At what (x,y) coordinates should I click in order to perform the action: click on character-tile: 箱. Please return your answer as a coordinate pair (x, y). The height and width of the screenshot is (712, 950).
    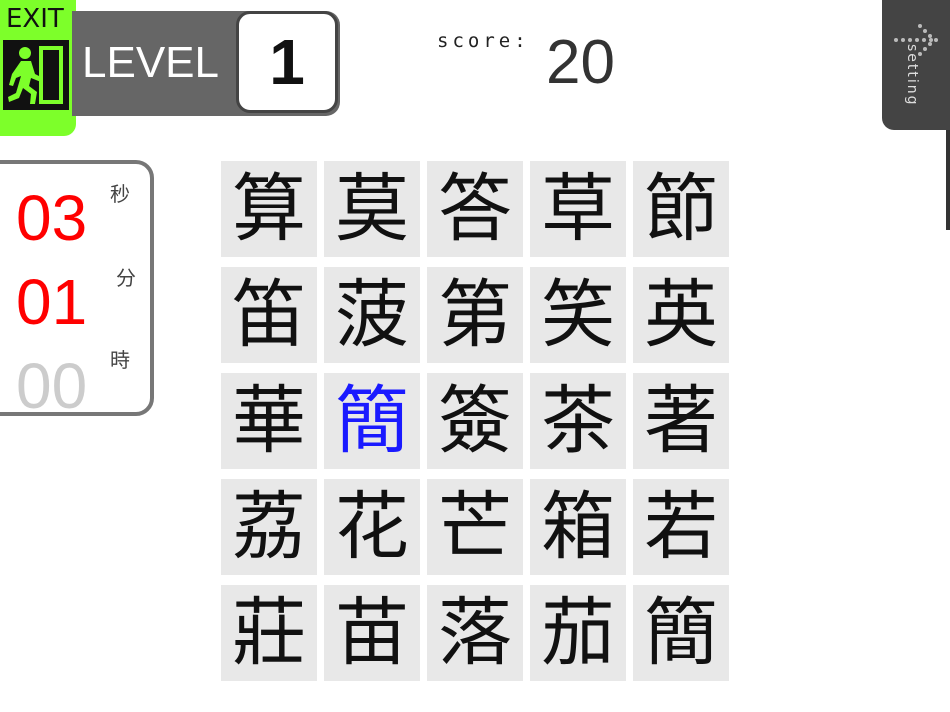
    Looking at the image, I should click on (578, 527).